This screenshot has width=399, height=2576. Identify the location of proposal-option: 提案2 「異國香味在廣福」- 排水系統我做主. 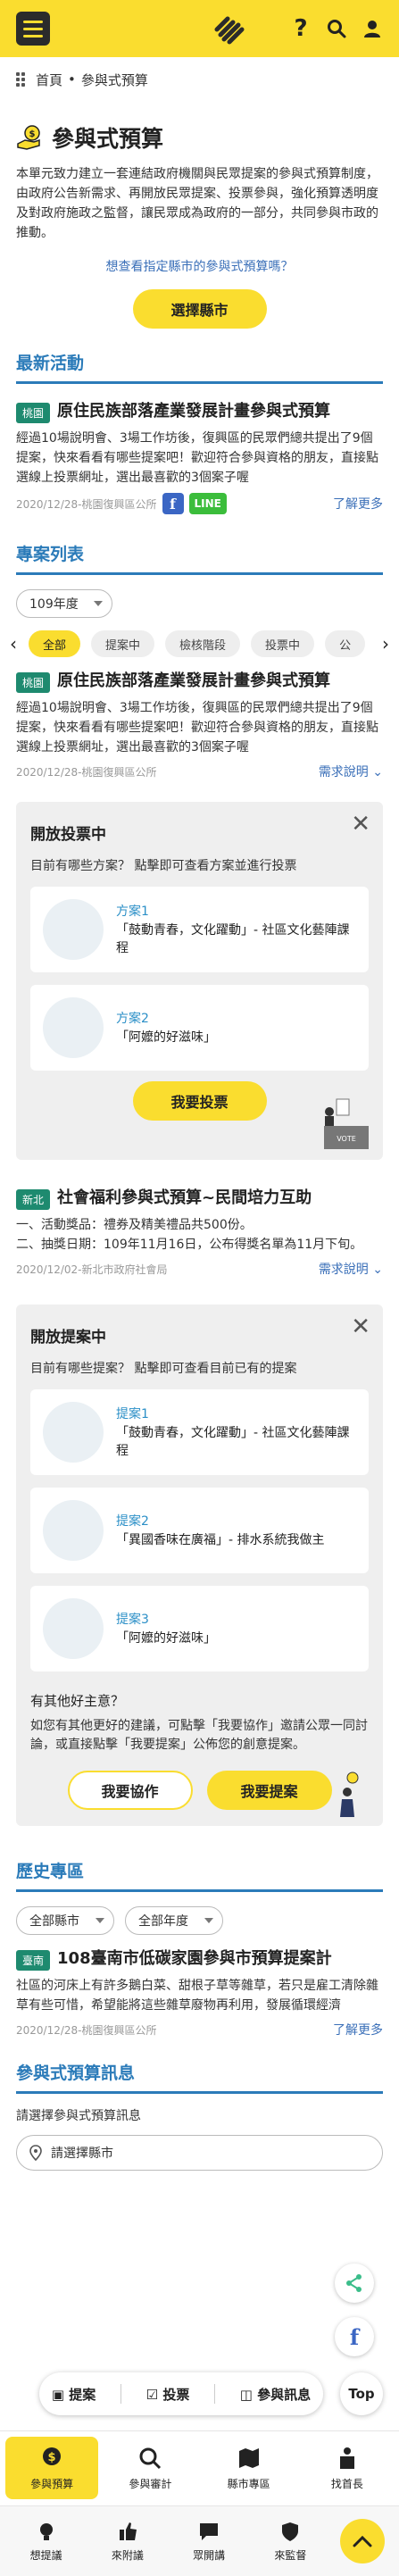
(199, 1530).